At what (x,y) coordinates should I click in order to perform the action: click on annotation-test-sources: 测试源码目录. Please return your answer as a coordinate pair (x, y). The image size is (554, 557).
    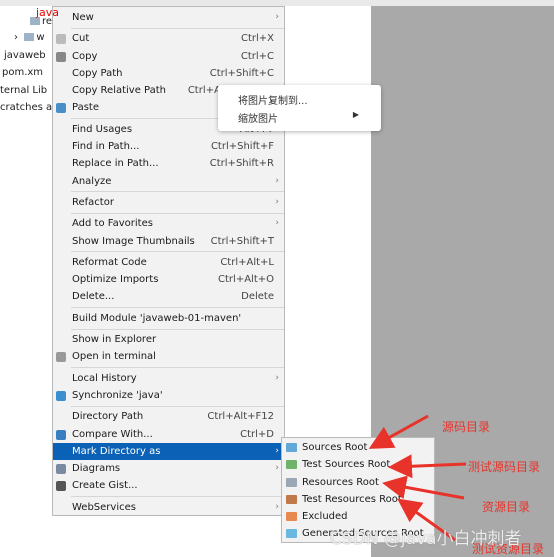
    Looking at the image, I should click on (504, 467).